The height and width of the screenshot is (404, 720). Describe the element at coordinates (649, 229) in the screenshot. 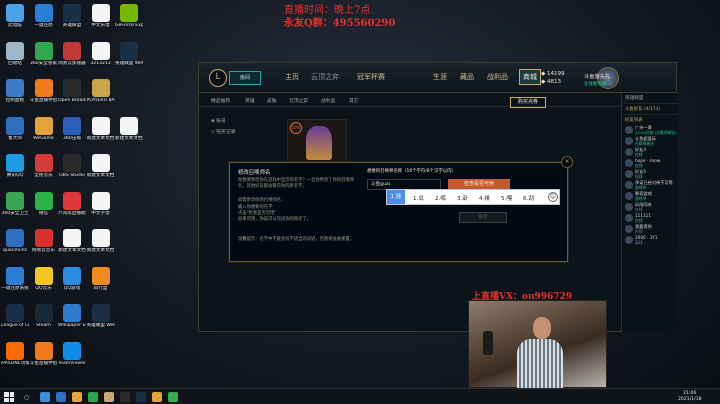

I see `friend-row: 我要得到 在线` at that location.